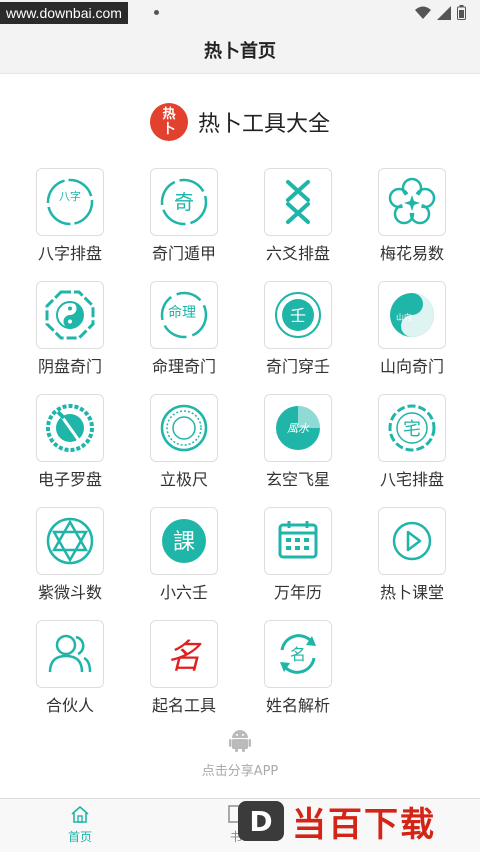 This screenshot has height=852, width=480. What do you see at coordinates (423, 12) in the screenshot?
I see `wifi-icon` at bounding box center [423, 12].